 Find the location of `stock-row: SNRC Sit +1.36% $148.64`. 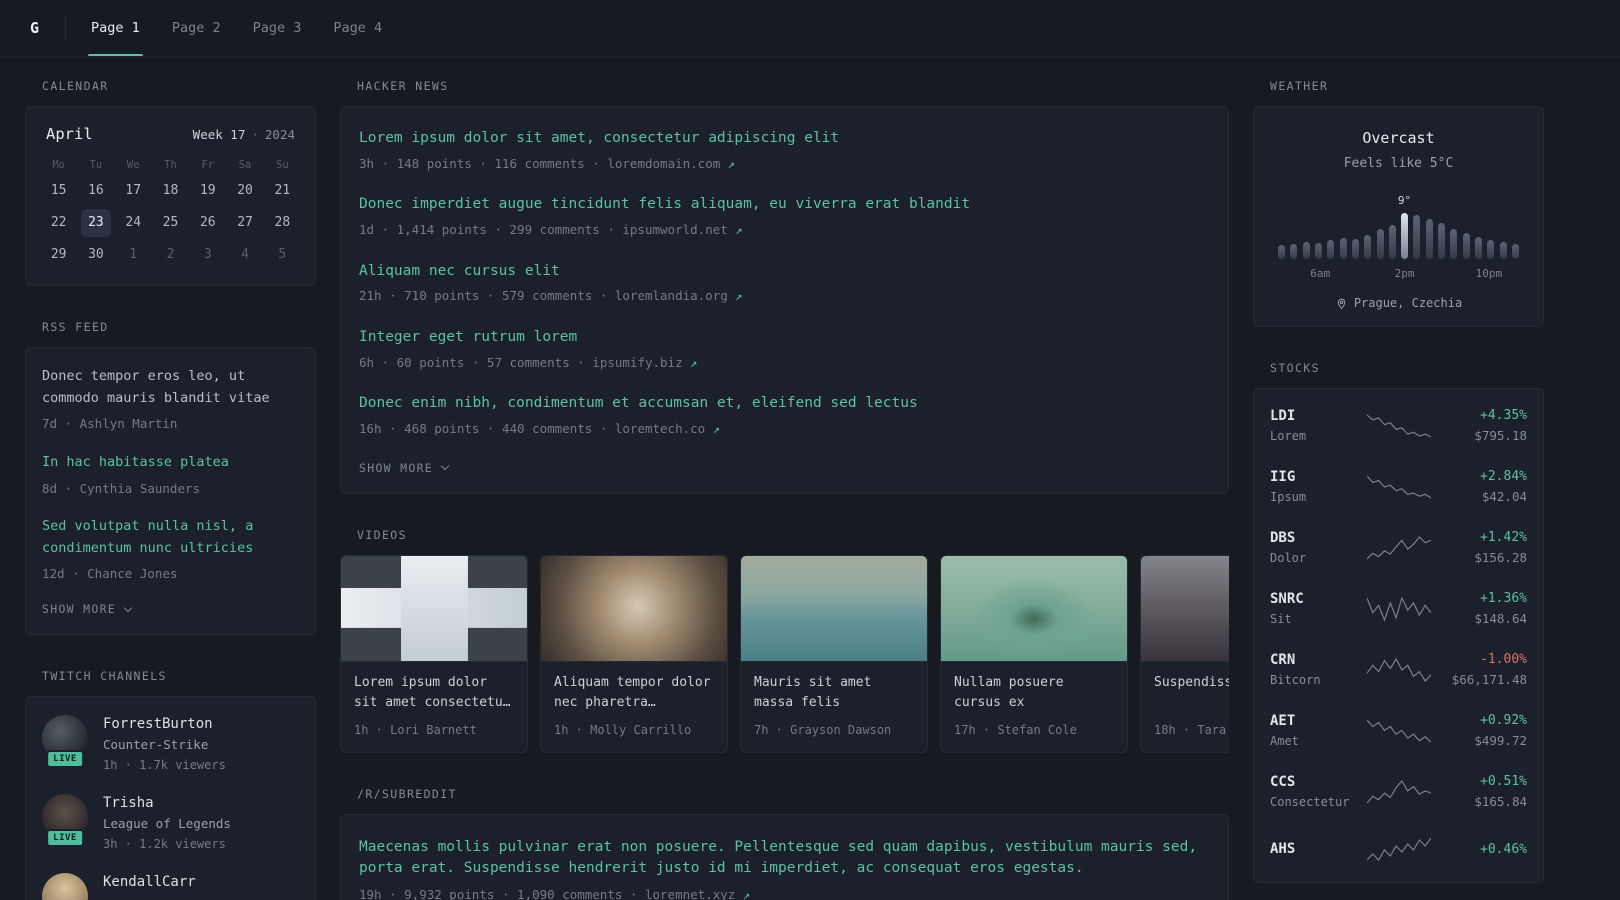

stock-row: SNRC Sit +1.36% $148.64 is located at coordinates (1398, 608).